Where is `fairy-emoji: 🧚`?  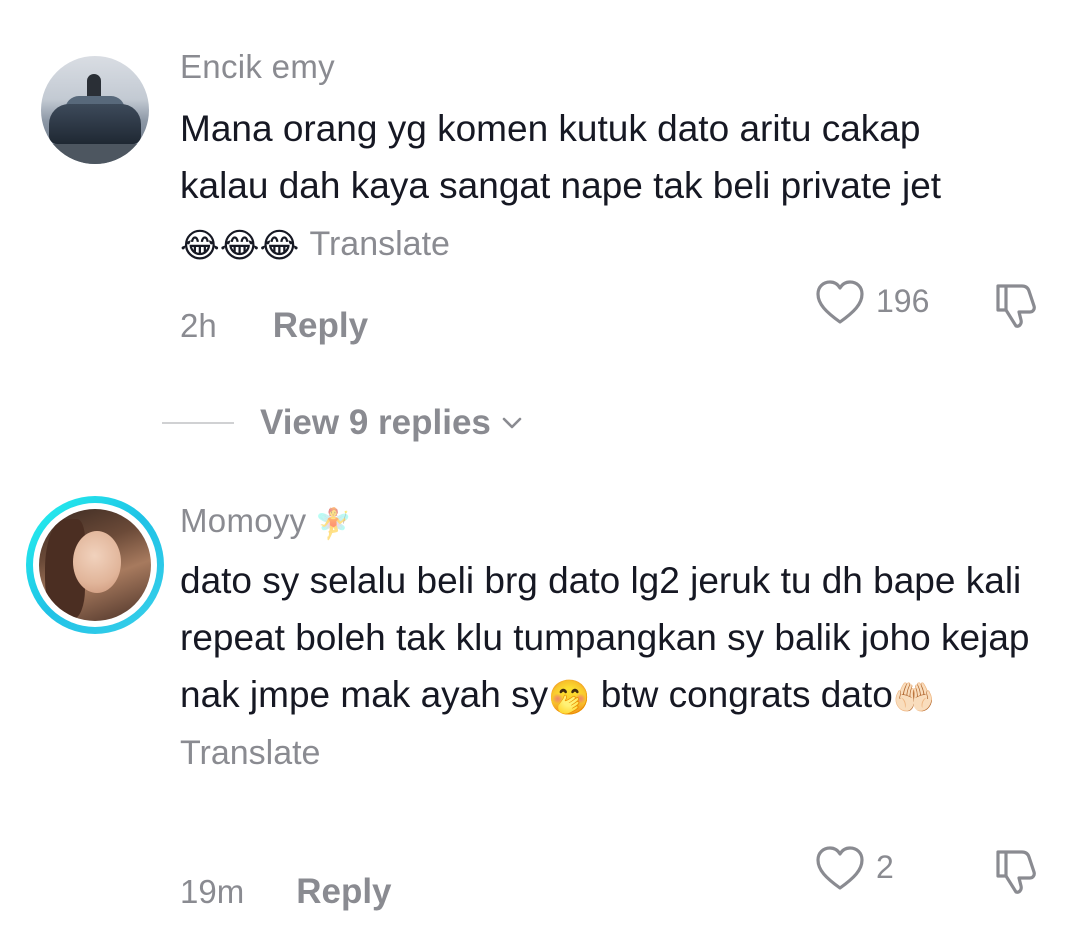
fairy-emoji: 🧚 is located at coordinates (333, 524).